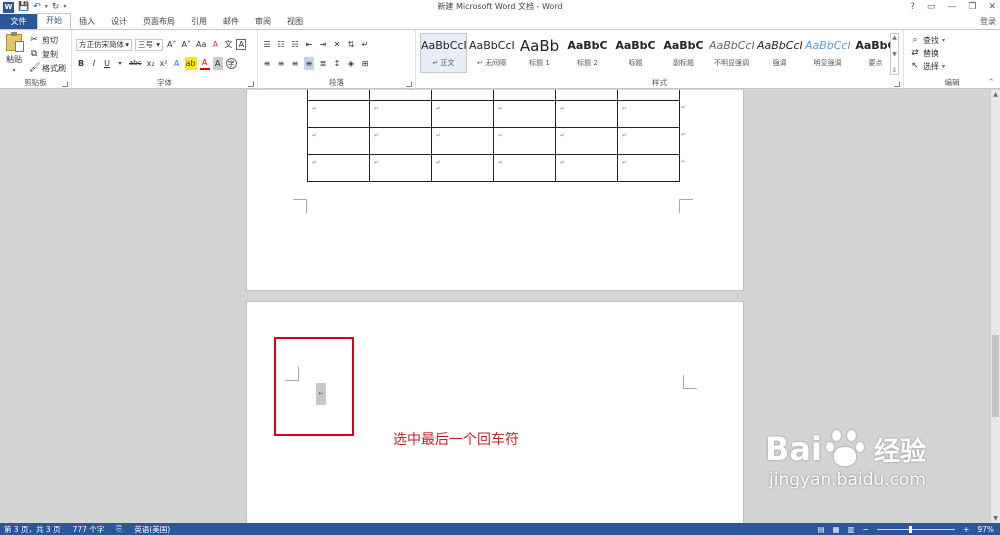  I want to click on justify-icon: ≡, so click(309, 63).